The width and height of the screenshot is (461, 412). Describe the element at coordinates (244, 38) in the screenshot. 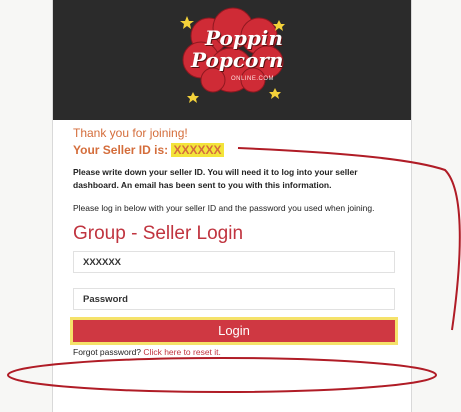

I see `logo-text-poppin: Poppin` at that location.